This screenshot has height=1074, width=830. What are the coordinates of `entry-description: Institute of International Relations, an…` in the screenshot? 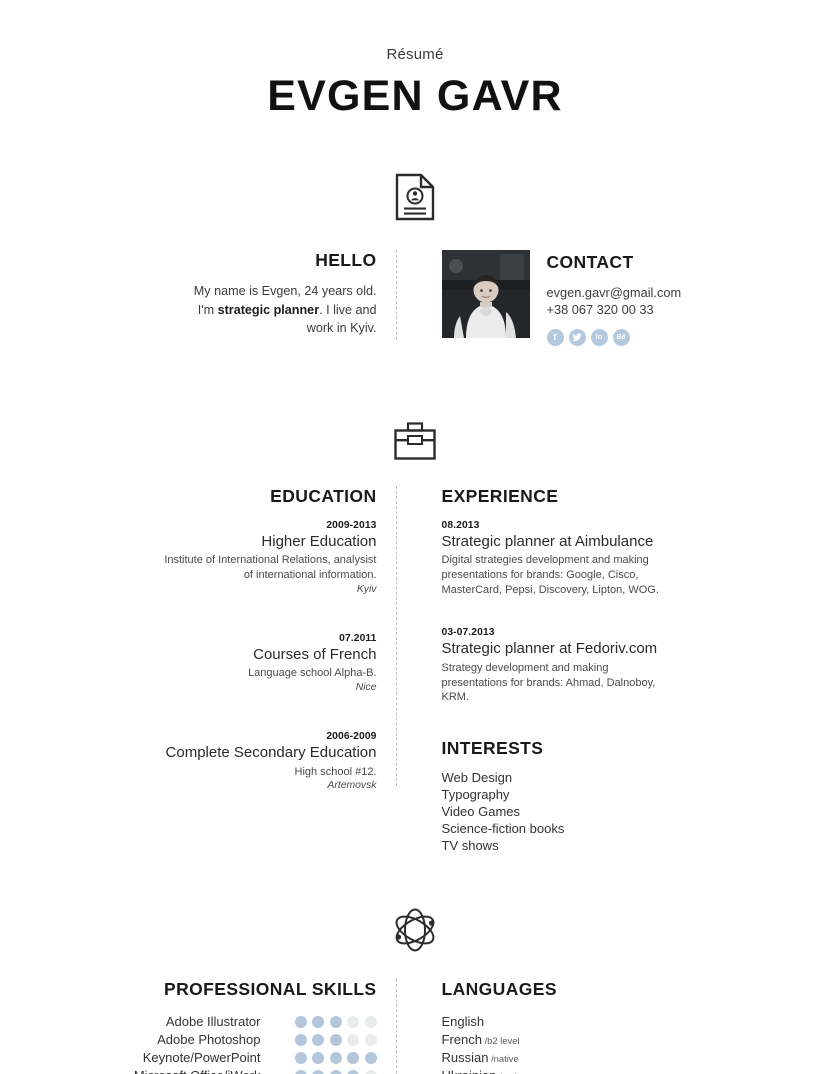 It's located at (270, 567).